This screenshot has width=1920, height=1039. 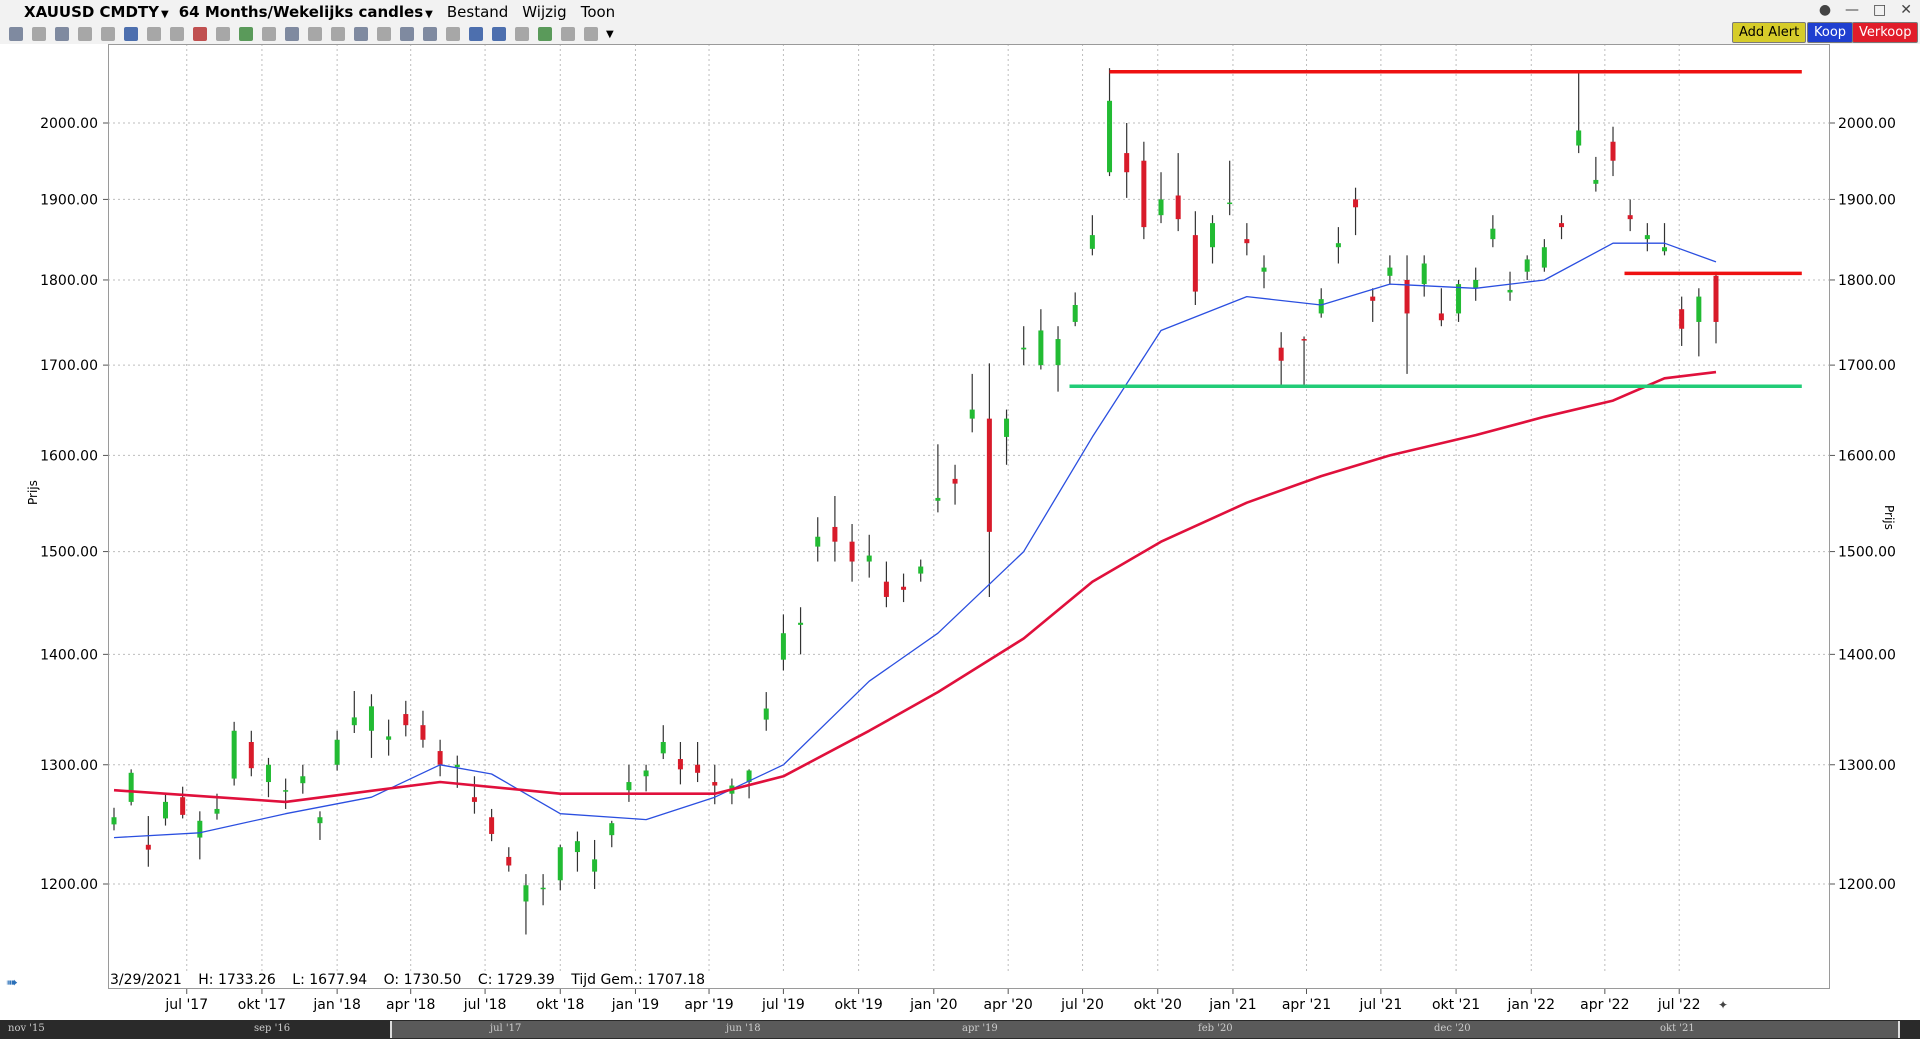 What do you see at coordinates (638, 980) in the screenshot?
I see `info-average: Tijd Gem.: 1707.18` at bounding box center [638, 980].